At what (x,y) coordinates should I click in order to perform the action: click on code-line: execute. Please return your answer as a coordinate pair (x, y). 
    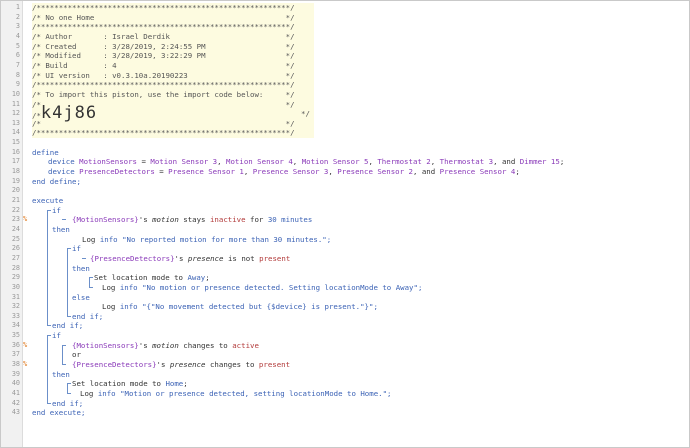
    Looking at the image, I should click on (47, 201).